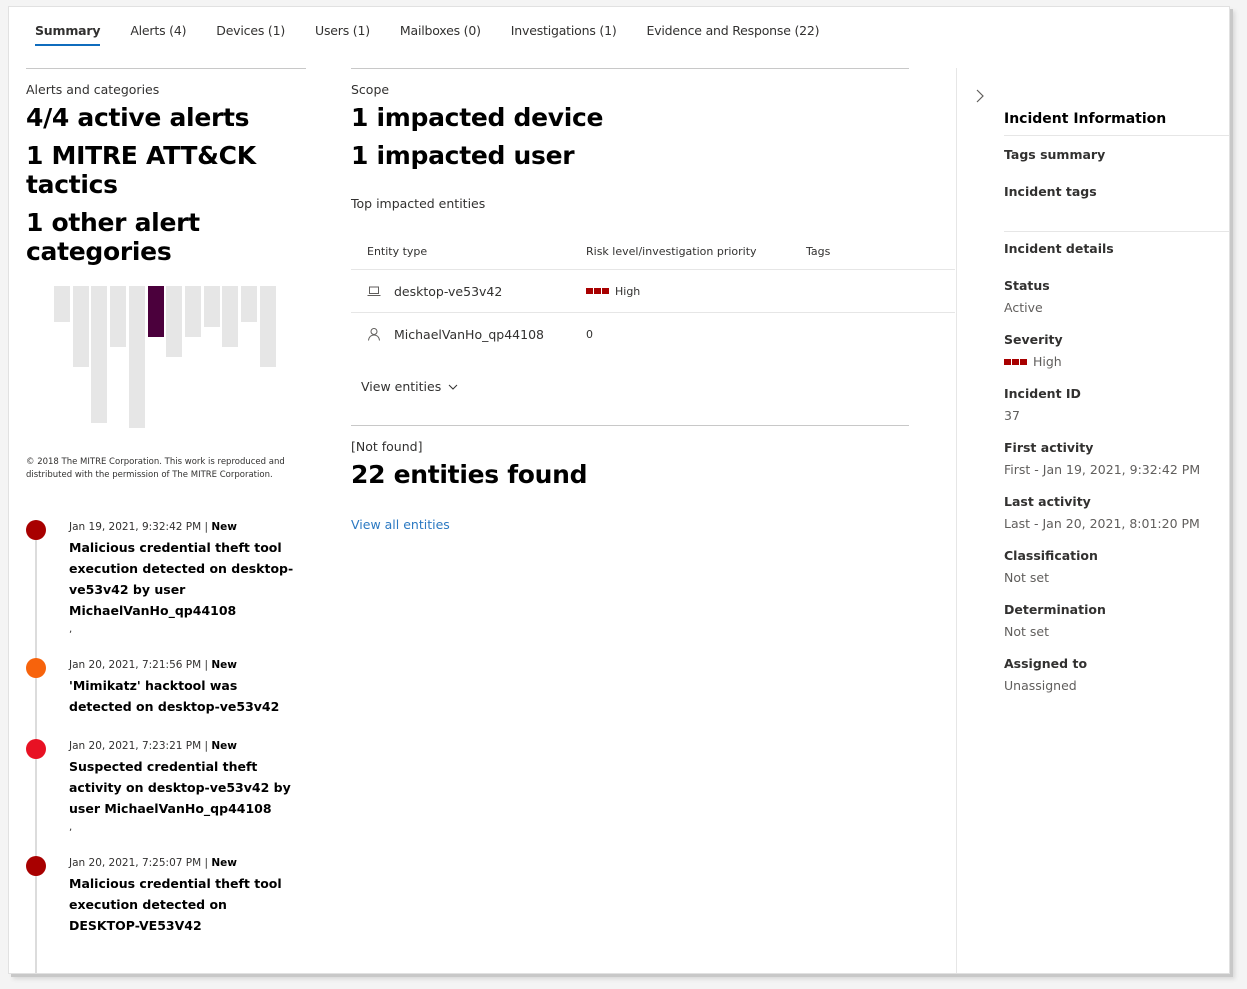 The width and height of the screenshot is (1247, 989). I want to click on tab-investigations: Investigations (1), so click(564, 32).